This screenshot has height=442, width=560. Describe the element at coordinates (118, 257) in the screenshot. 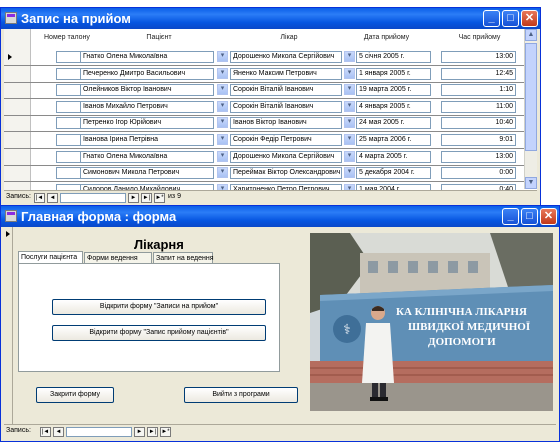

I see `tab-management-forms: Форми ведення` at that location.